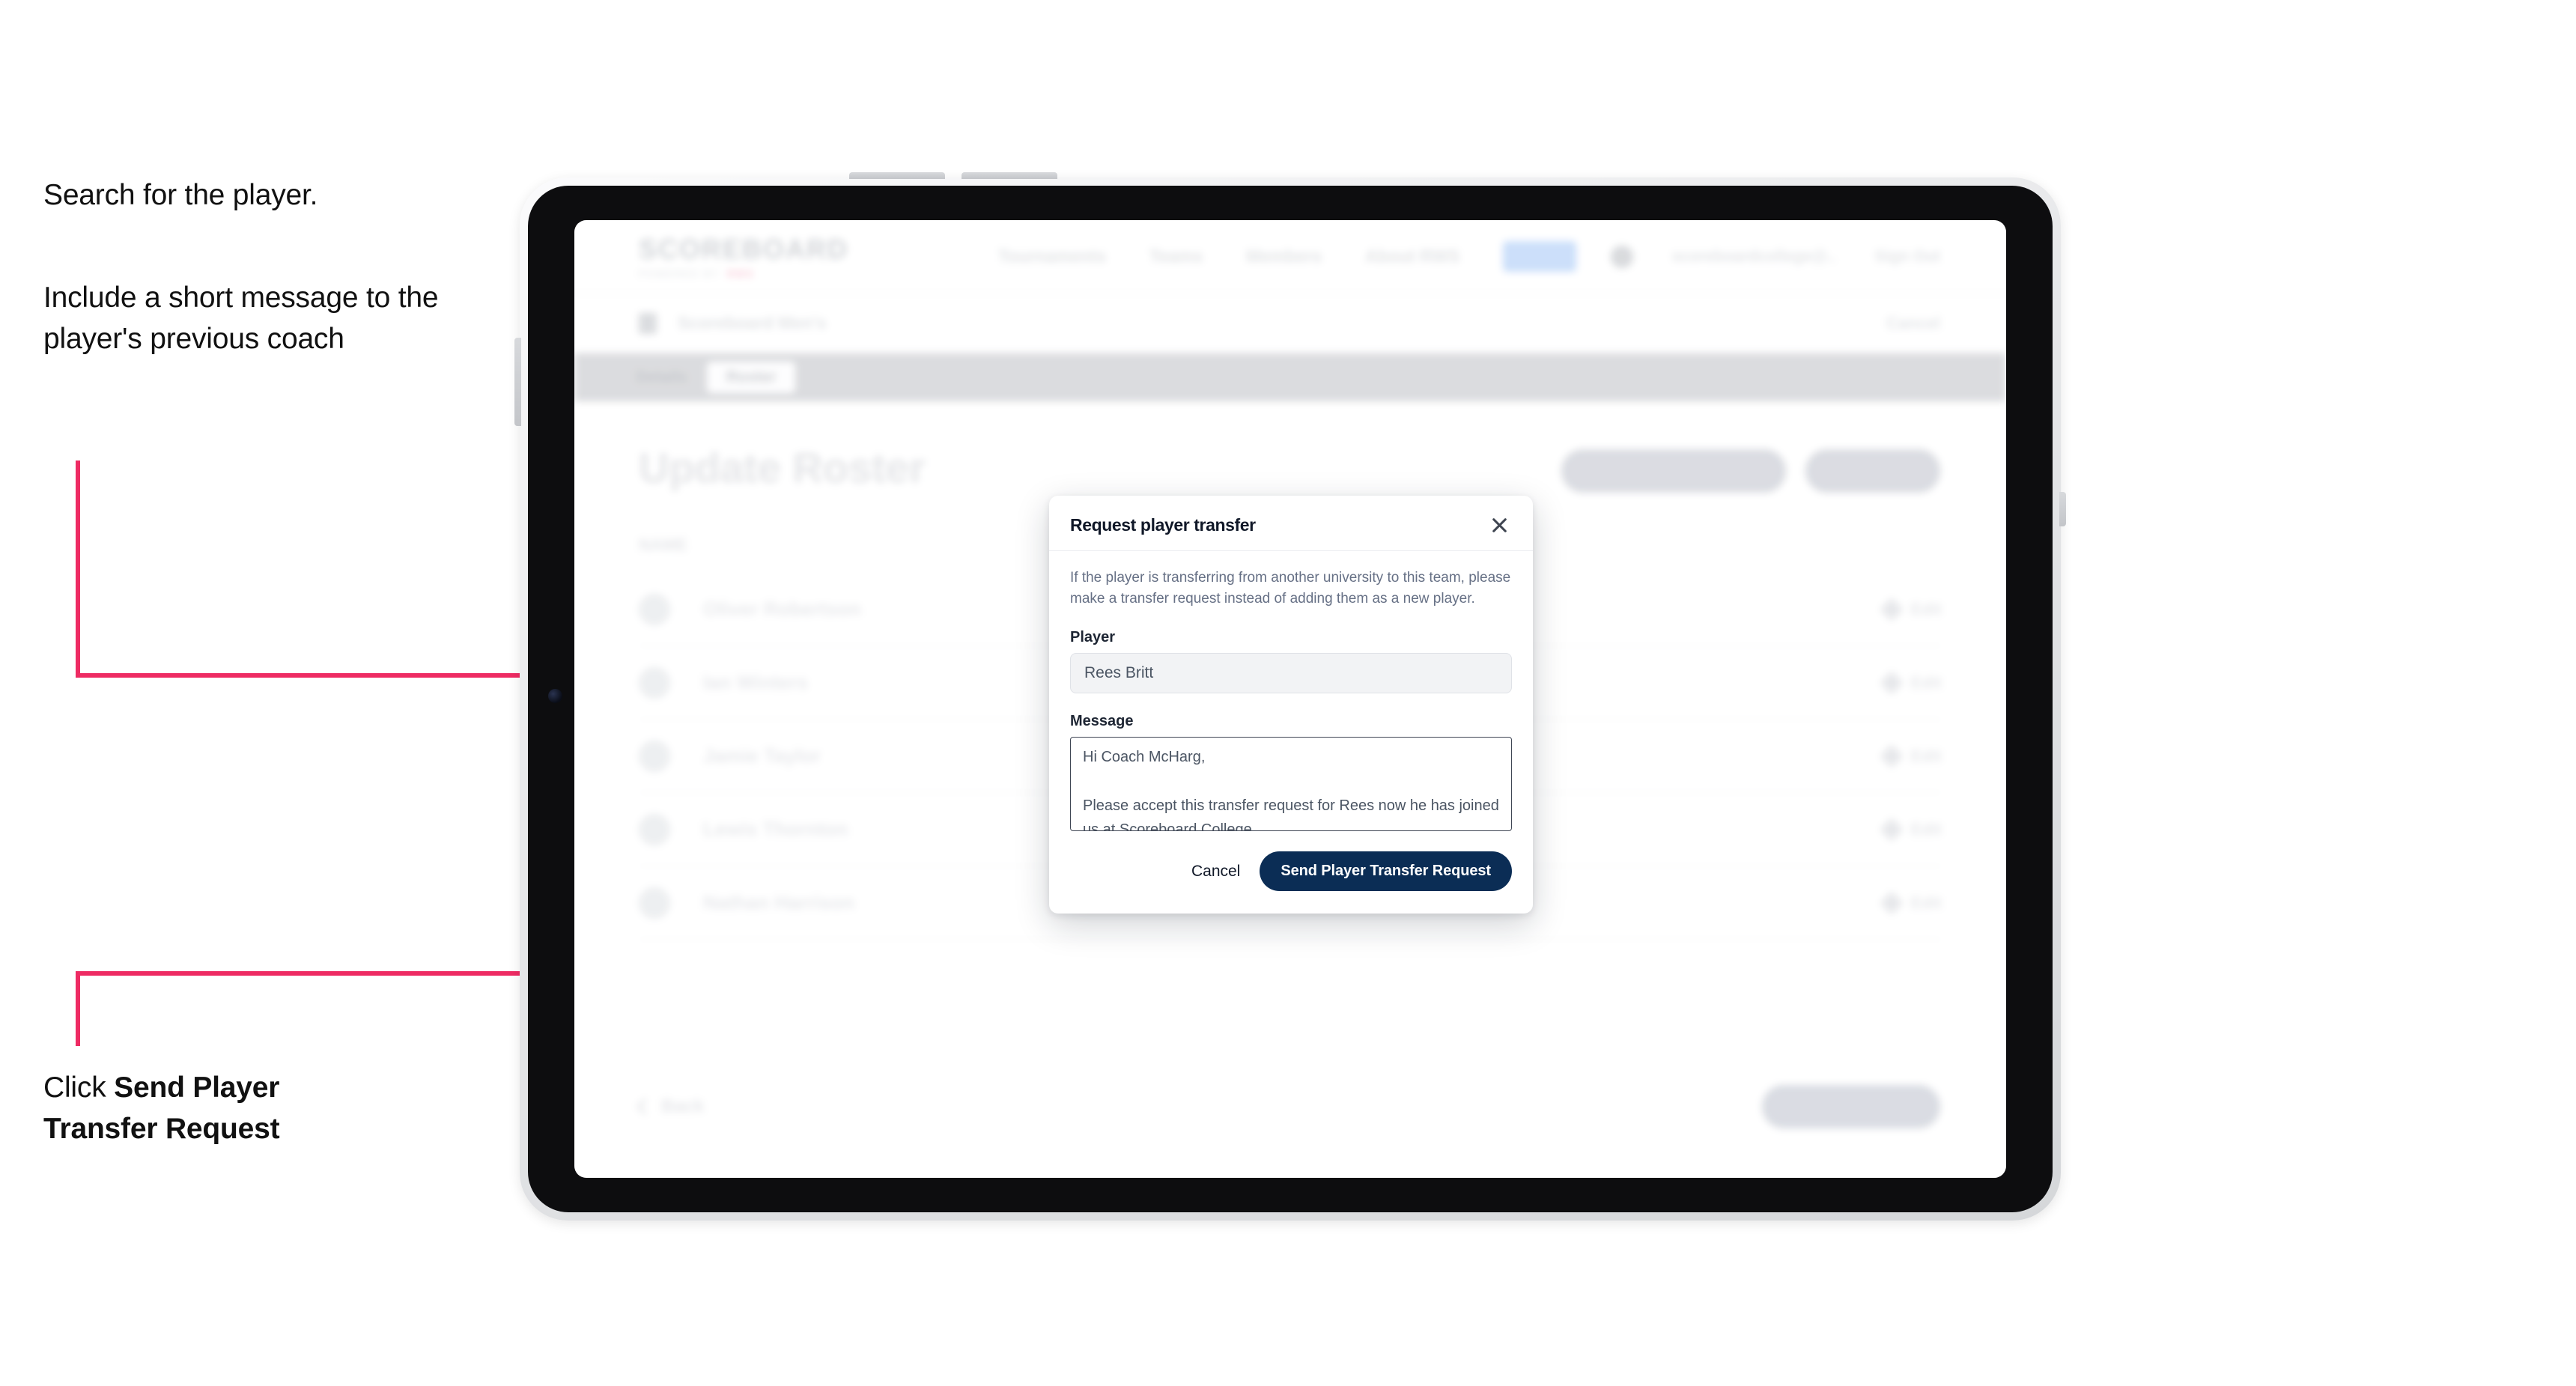 Image resolution: width=2576 pixels, height=1386 pixels. What do you see at coordinates (219, 1108) in the screenshot?
I see `annotation-step-3: Click Send Player Transfer Request` at bounding box center [219, 1108].